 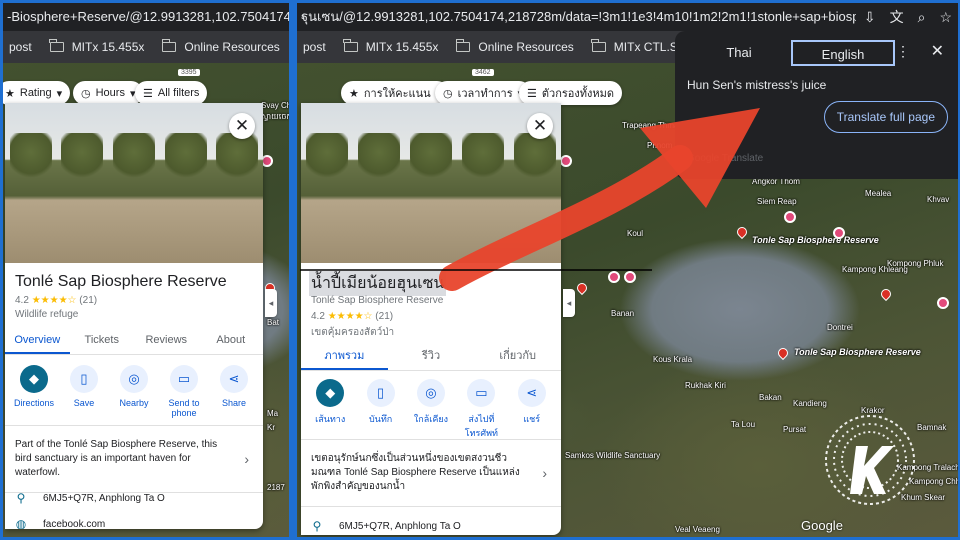 What do you see at coordinates (166, 339) in the screenshot?
I see `tab-reviews: Reviews` at bounding box center [166, 339].